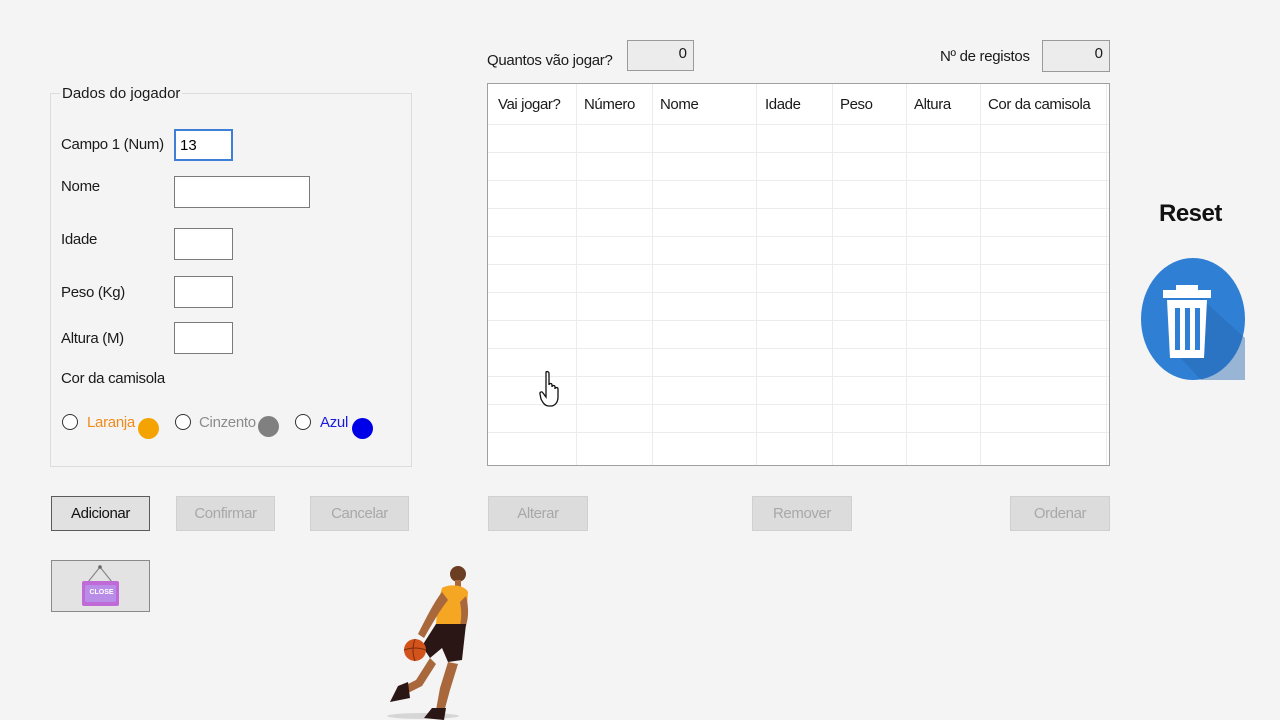 The image size is (1280, 720). Describe the element at coordinates (609, 104) in the screenshot. I see `grid-col-numero: Número` at that location.